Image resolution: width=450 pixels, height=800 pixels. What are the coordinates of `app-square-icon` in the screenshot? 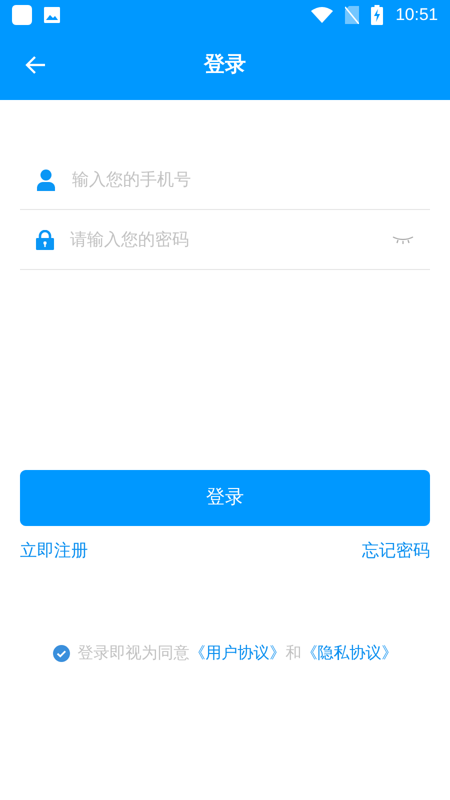 It's located at (22, 15).